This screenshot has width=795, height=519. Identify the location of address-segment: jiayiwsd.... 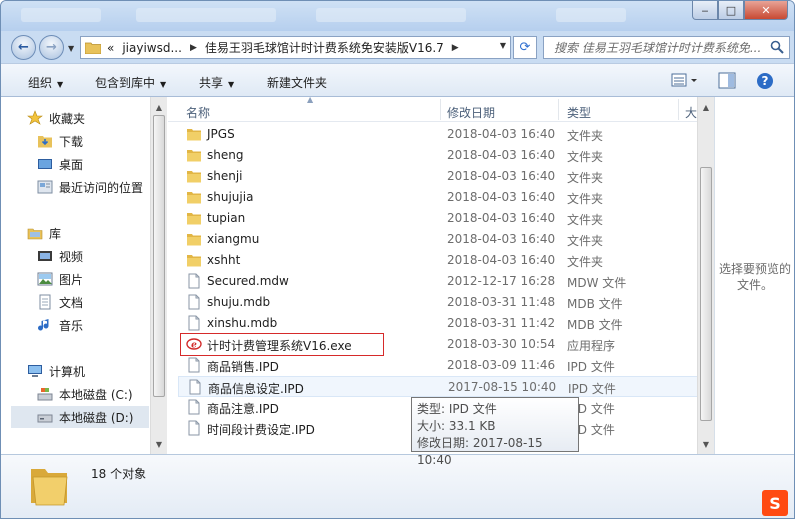
(152, 48).